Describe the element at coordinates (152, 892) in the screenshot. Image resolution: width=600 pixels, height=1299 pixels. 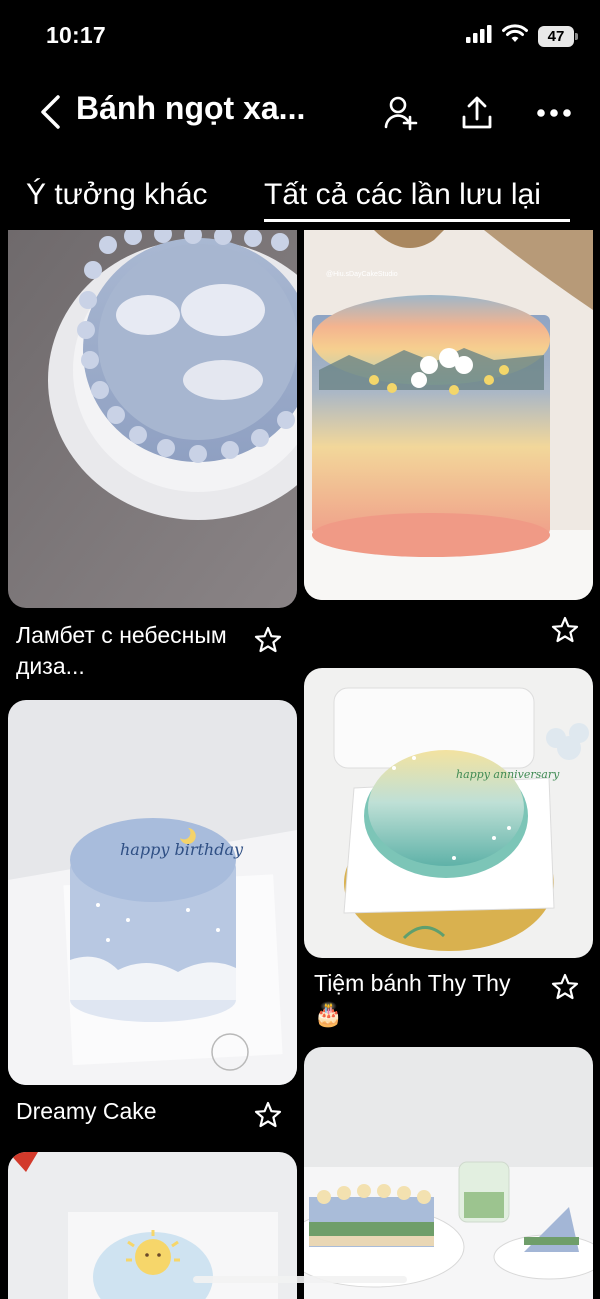
I see `pin-image-birthday-cake: happy birthday` at that location.